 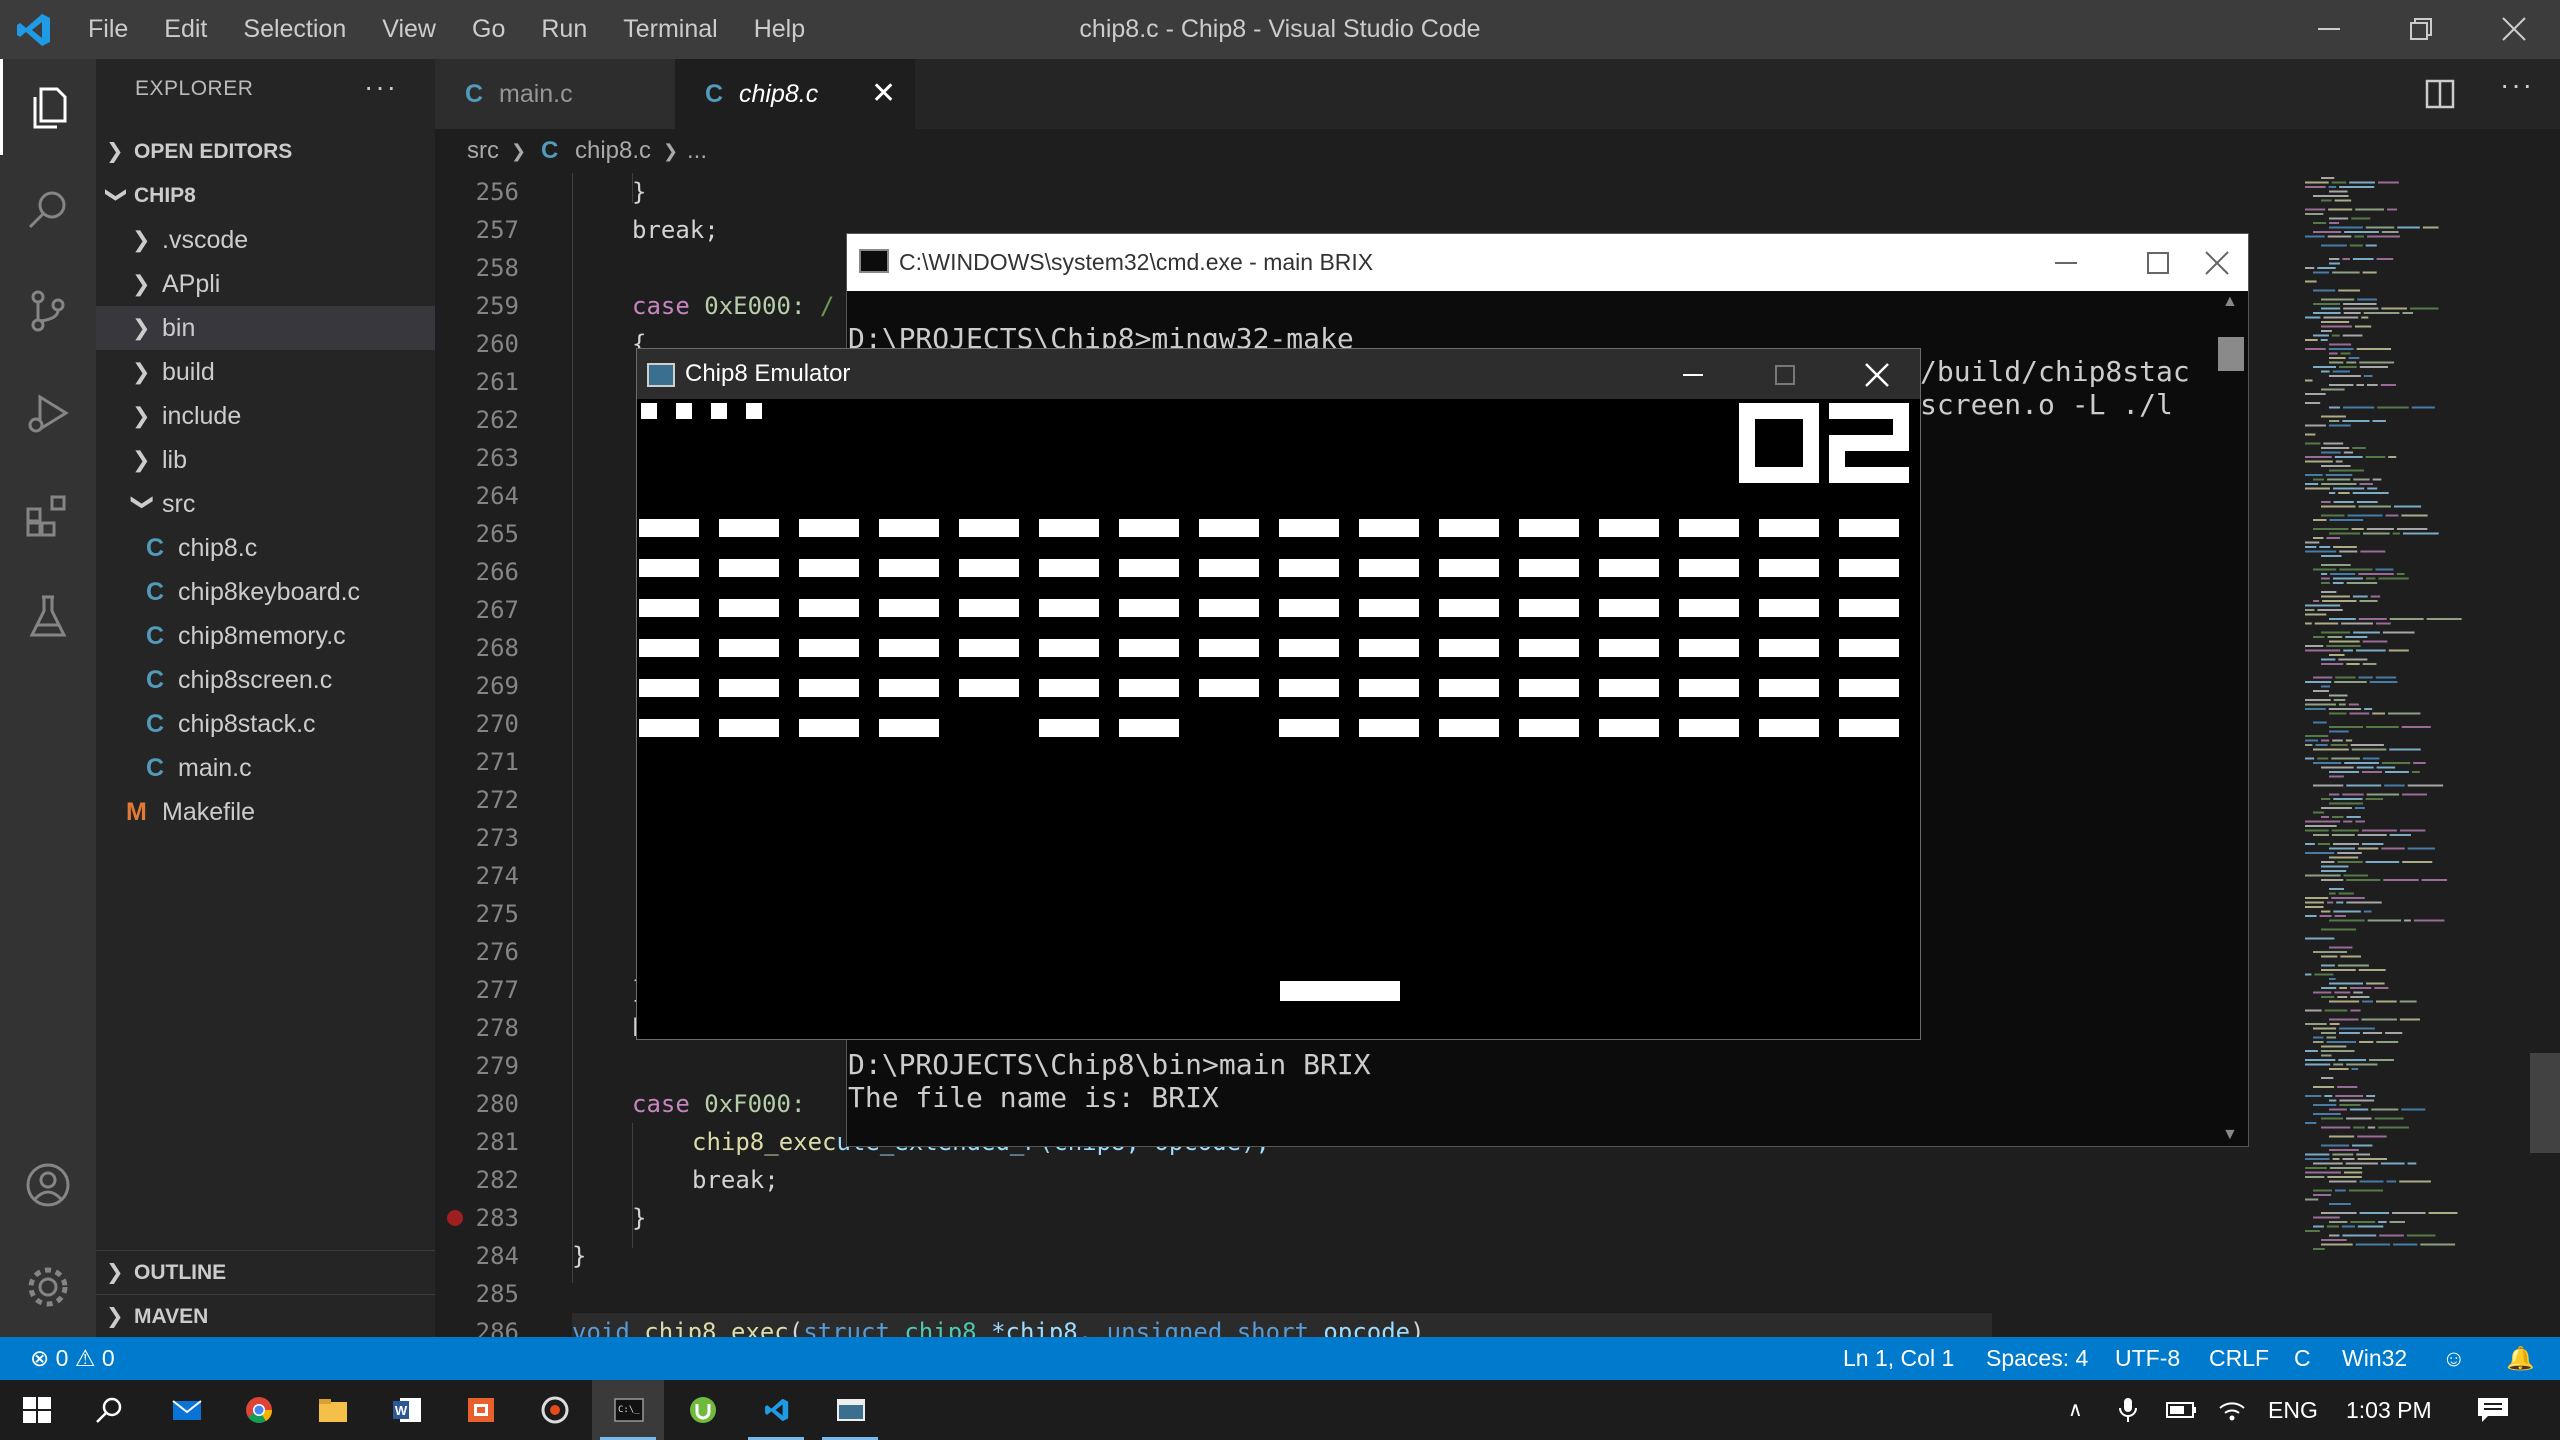 What do you see at coordinates (2422, 29) in the screenshot?
I see `restore-button` at bounding box center [2422, 29].